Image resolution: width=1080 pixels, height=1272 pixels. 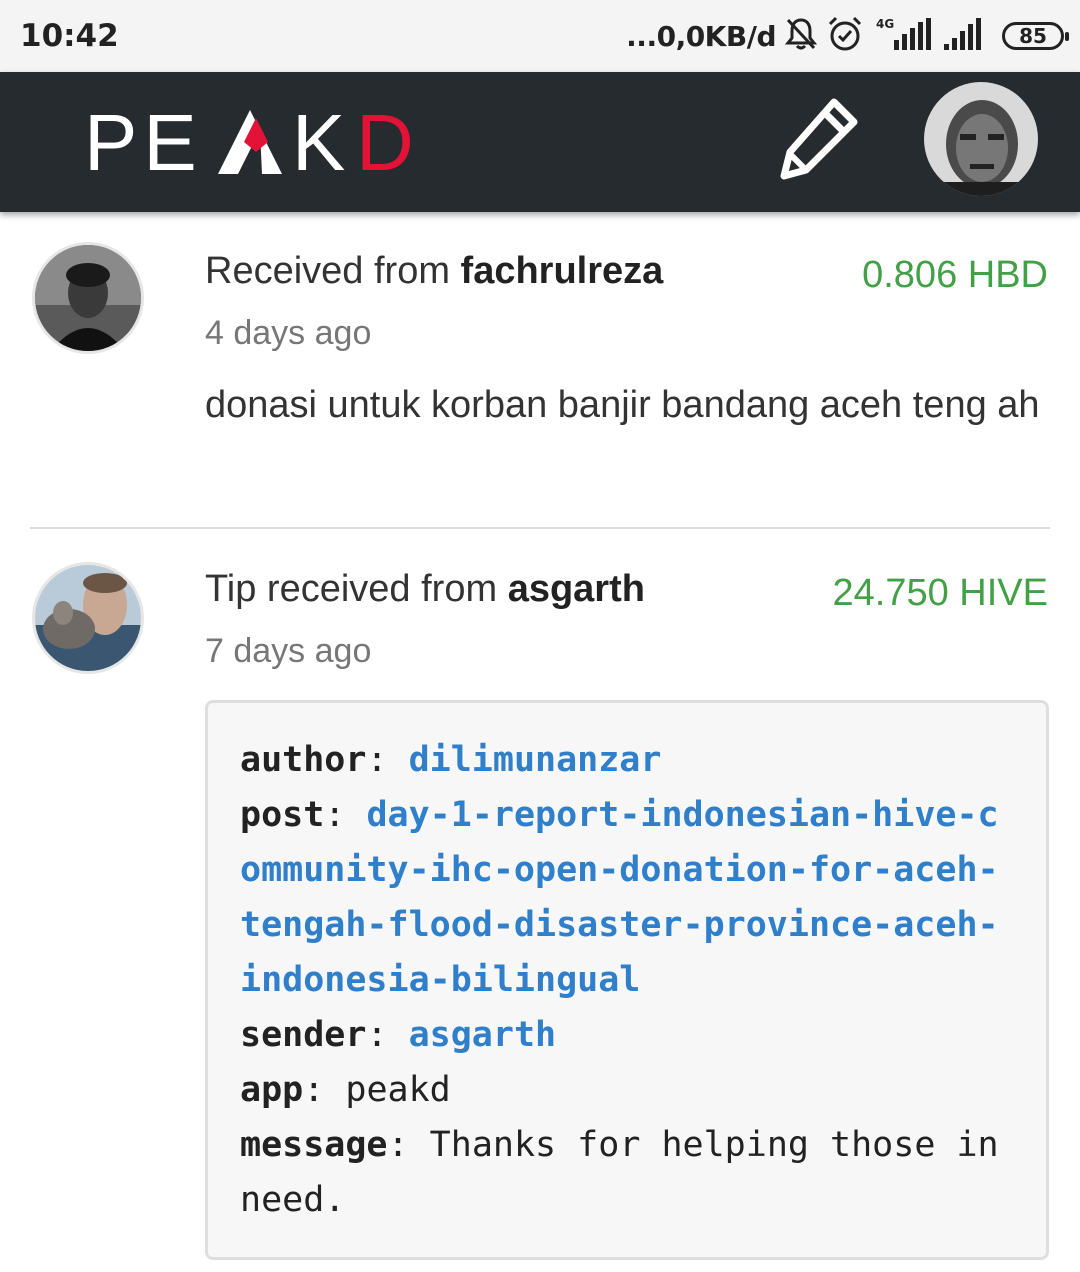 I want to click on svg-text: PE, so click(x=143, y=142).